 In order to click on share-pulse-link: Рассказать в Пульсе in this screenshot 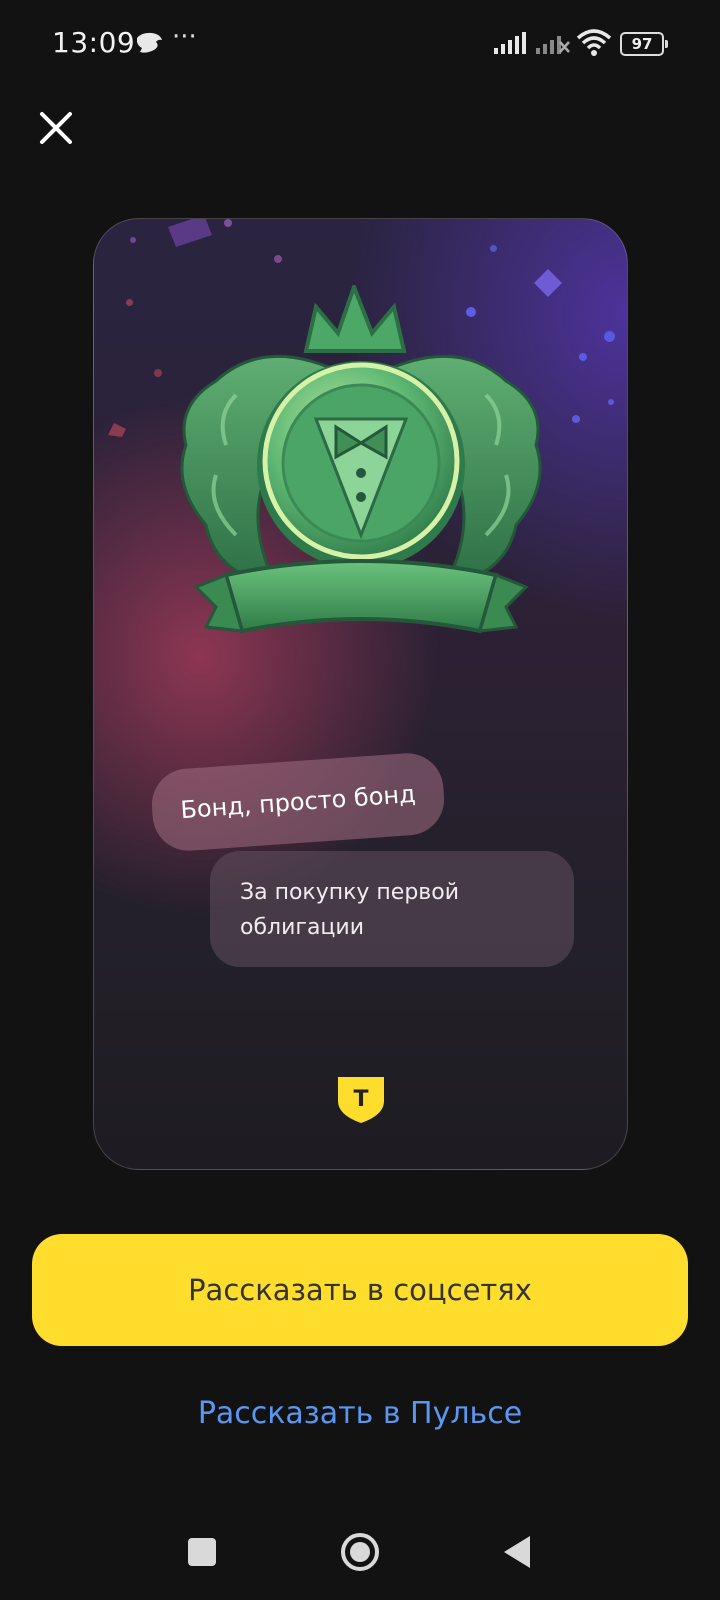, I will do `click(360, 1413)`.